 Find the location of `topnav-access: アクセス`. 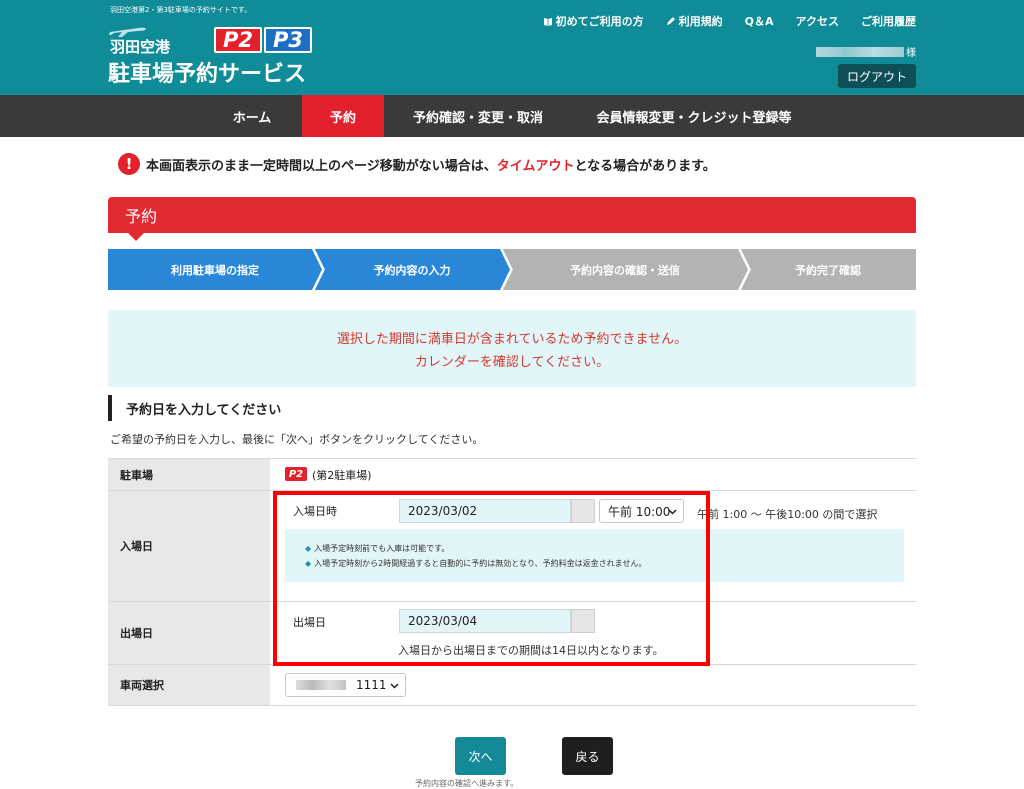

topnav-access: アクセス is located at coordinates (817, 21).